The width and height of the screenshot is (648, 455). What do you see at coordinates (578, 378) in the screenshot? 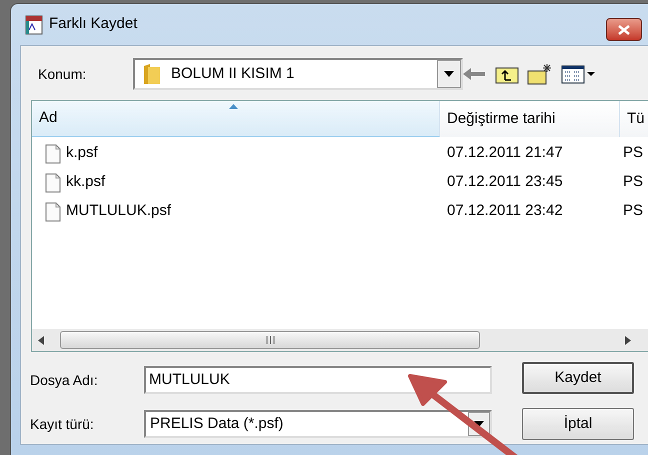
I see `dialog-button: Kaydet` at bounding box center [578, 378].